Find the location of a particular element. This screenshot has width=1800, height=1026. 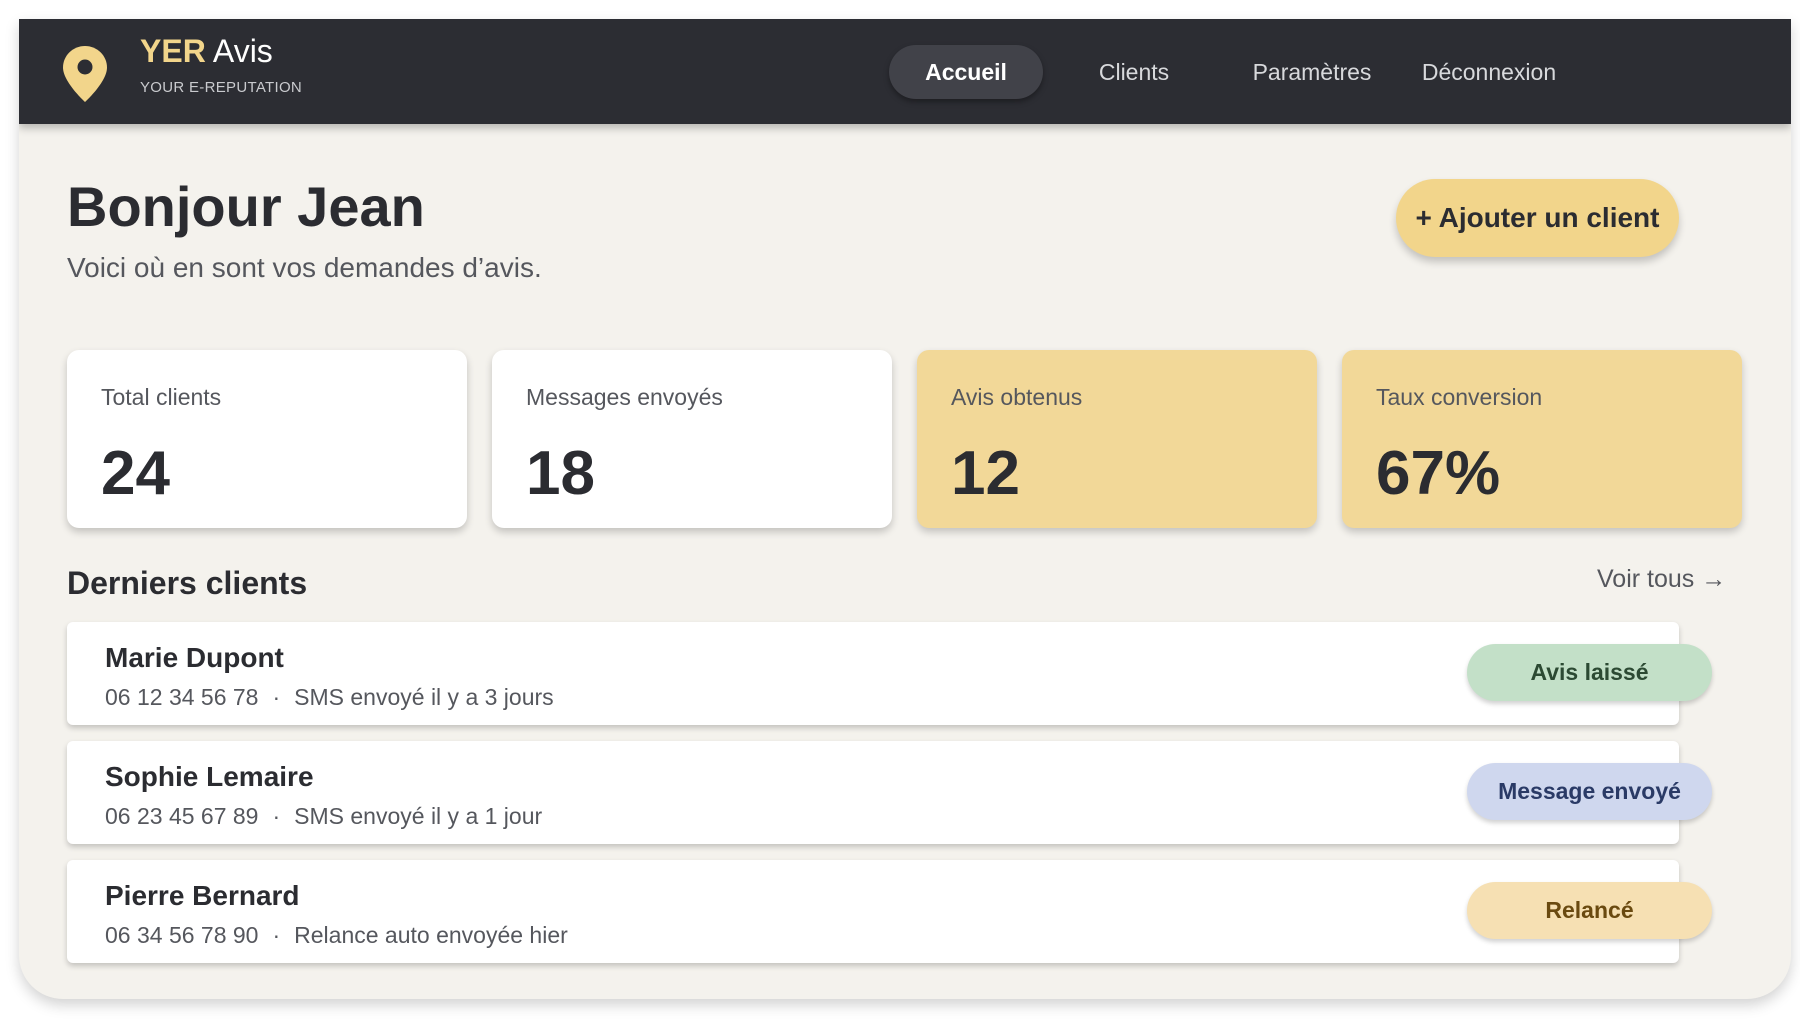

stat-card-reviews-obtained: Avis obtenus 12 is located at coordinates (1117, 439).